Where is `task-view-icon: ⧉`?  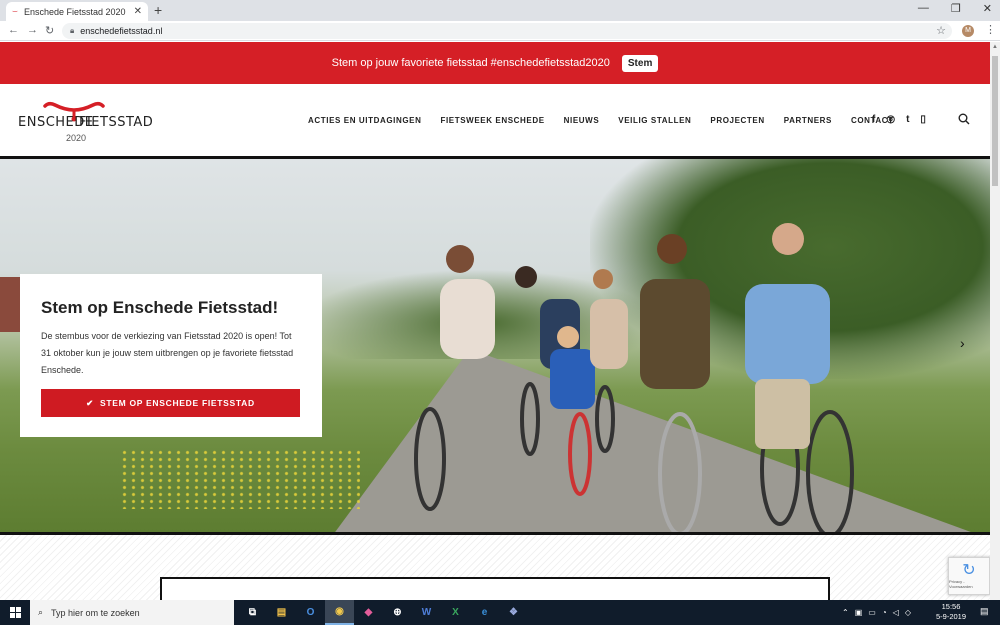
task-view-icon: ⧉ is located at coordinates (252, 612).